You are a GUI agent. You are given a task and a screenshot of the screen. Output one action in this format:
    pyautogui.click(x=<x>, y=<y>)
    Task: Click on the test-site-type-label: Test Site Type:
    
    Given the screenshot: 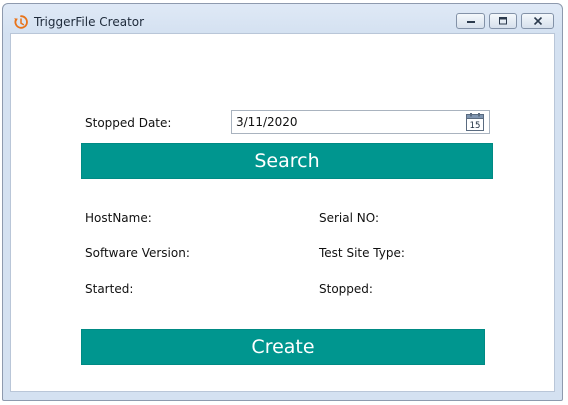 What is the action you would take?
    pyautogui.click(x=362, y=253)
    